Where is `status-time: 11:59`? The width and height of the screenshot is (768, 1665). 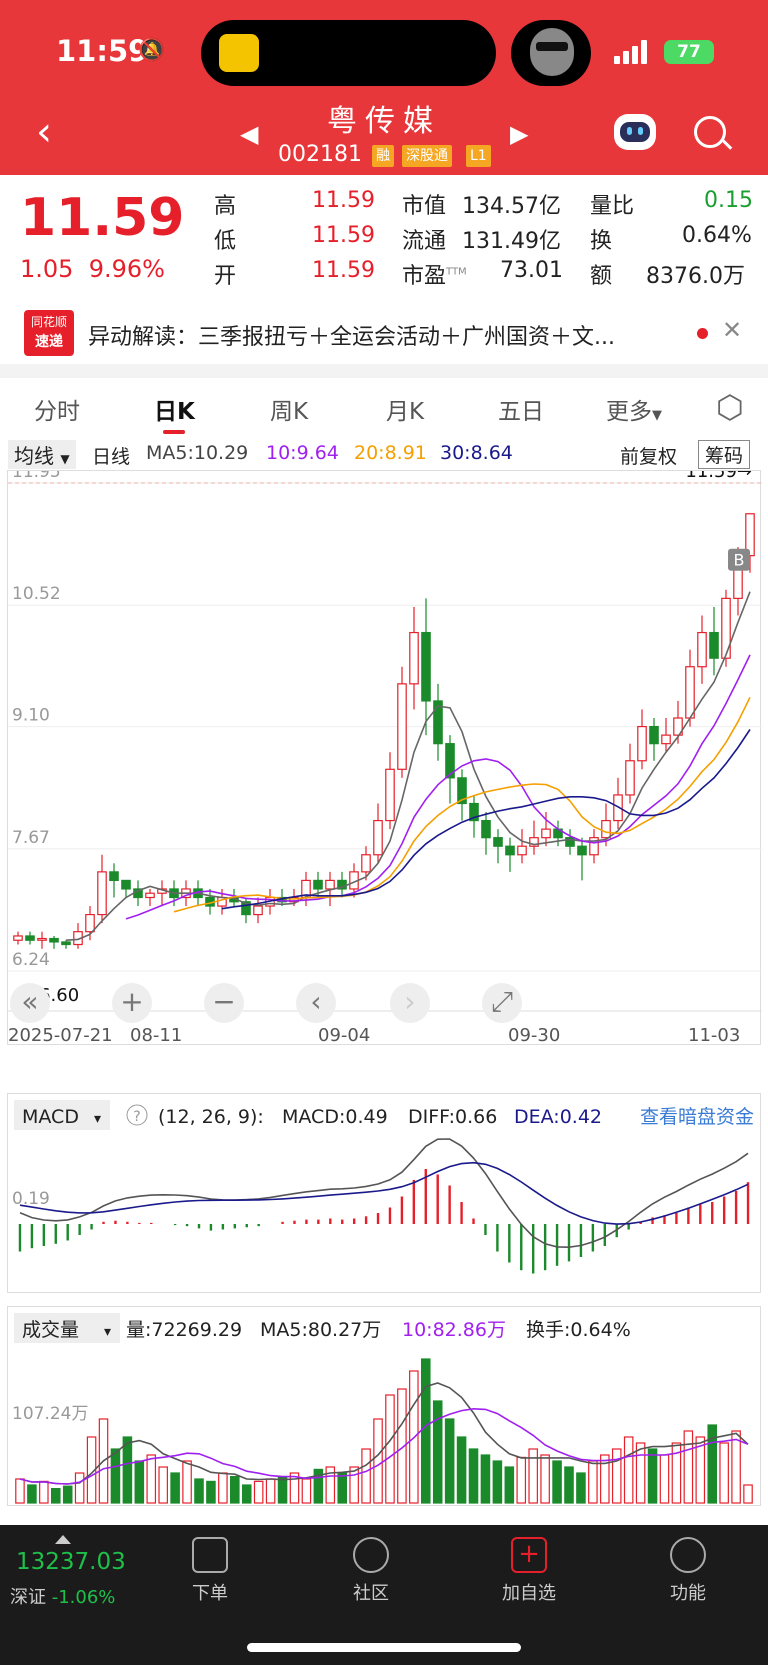 status-time: 11:59 is located at coordinates (102, 51).